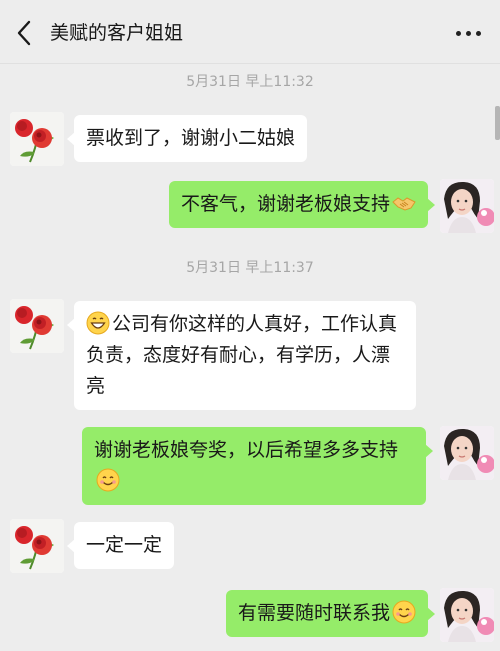  I want to click on message-text: 公司有你这样的人真好，工作认真负责，态度好有耐心，有学历，人漂亮, so click(242, 355).